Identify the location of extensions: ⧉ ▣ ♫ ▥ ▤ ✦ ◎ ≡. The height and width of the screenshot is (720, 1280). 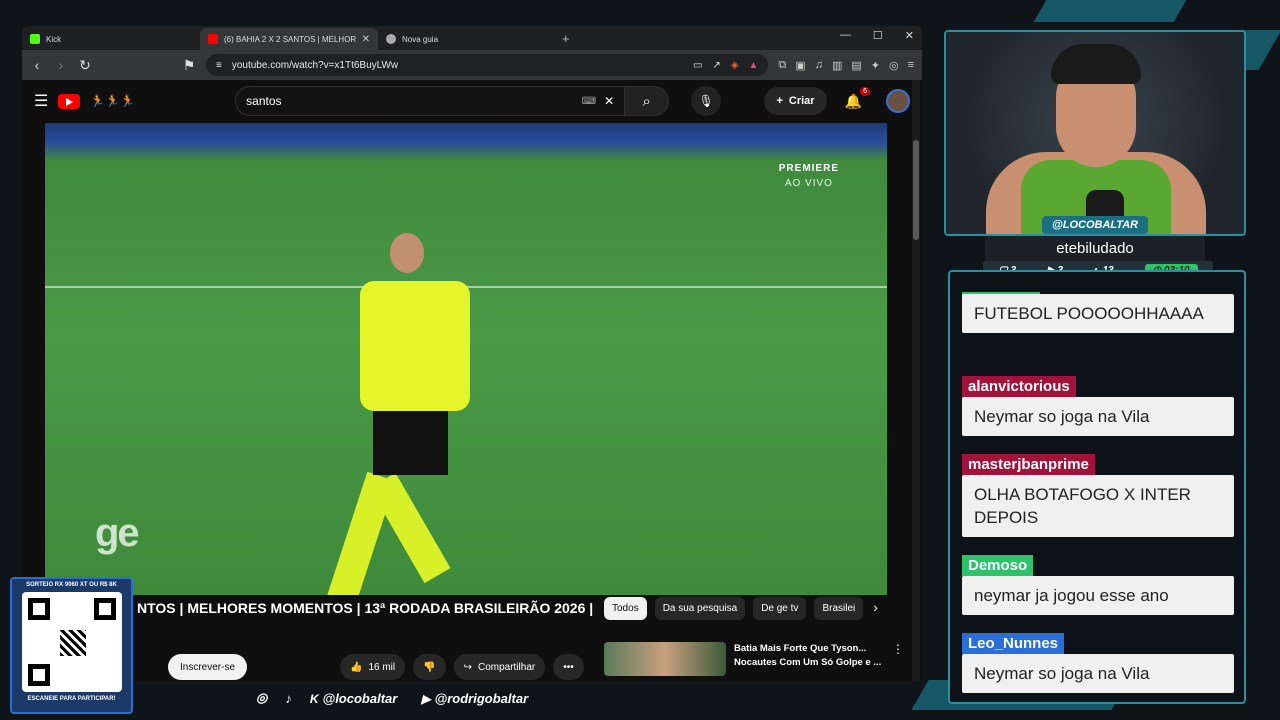
(846, 65).